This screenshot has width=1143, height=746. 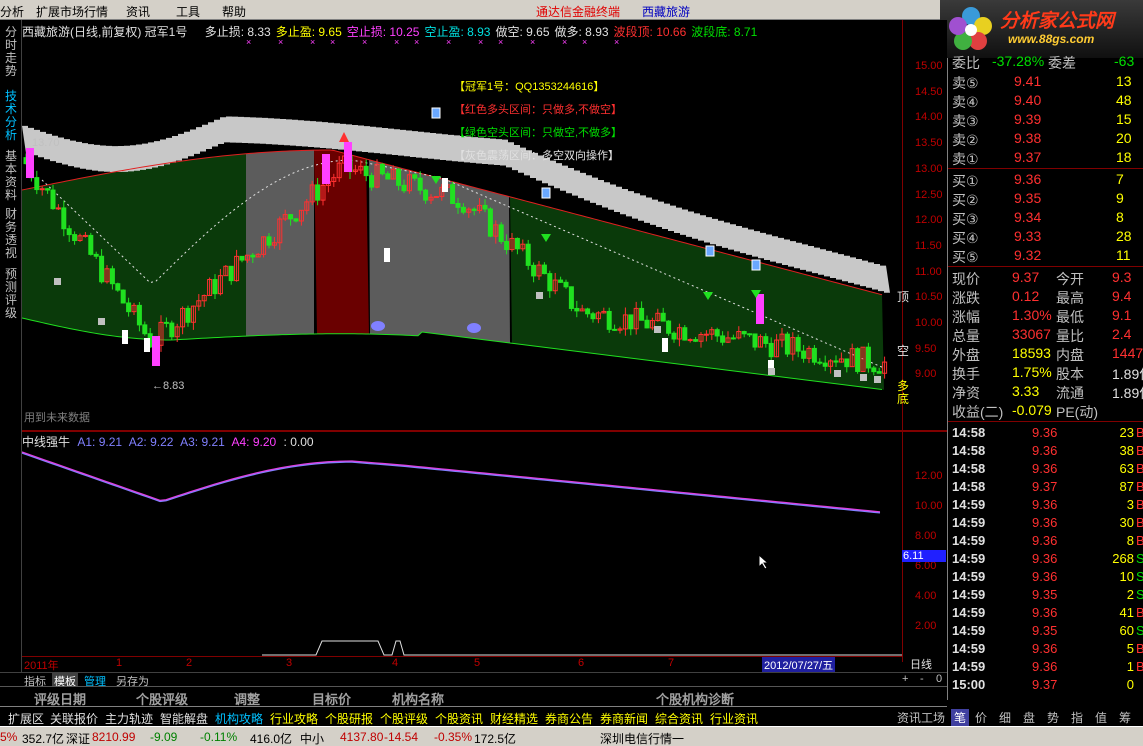 I want to click on right-tool-3: 细, so click(x=1005, y=717).